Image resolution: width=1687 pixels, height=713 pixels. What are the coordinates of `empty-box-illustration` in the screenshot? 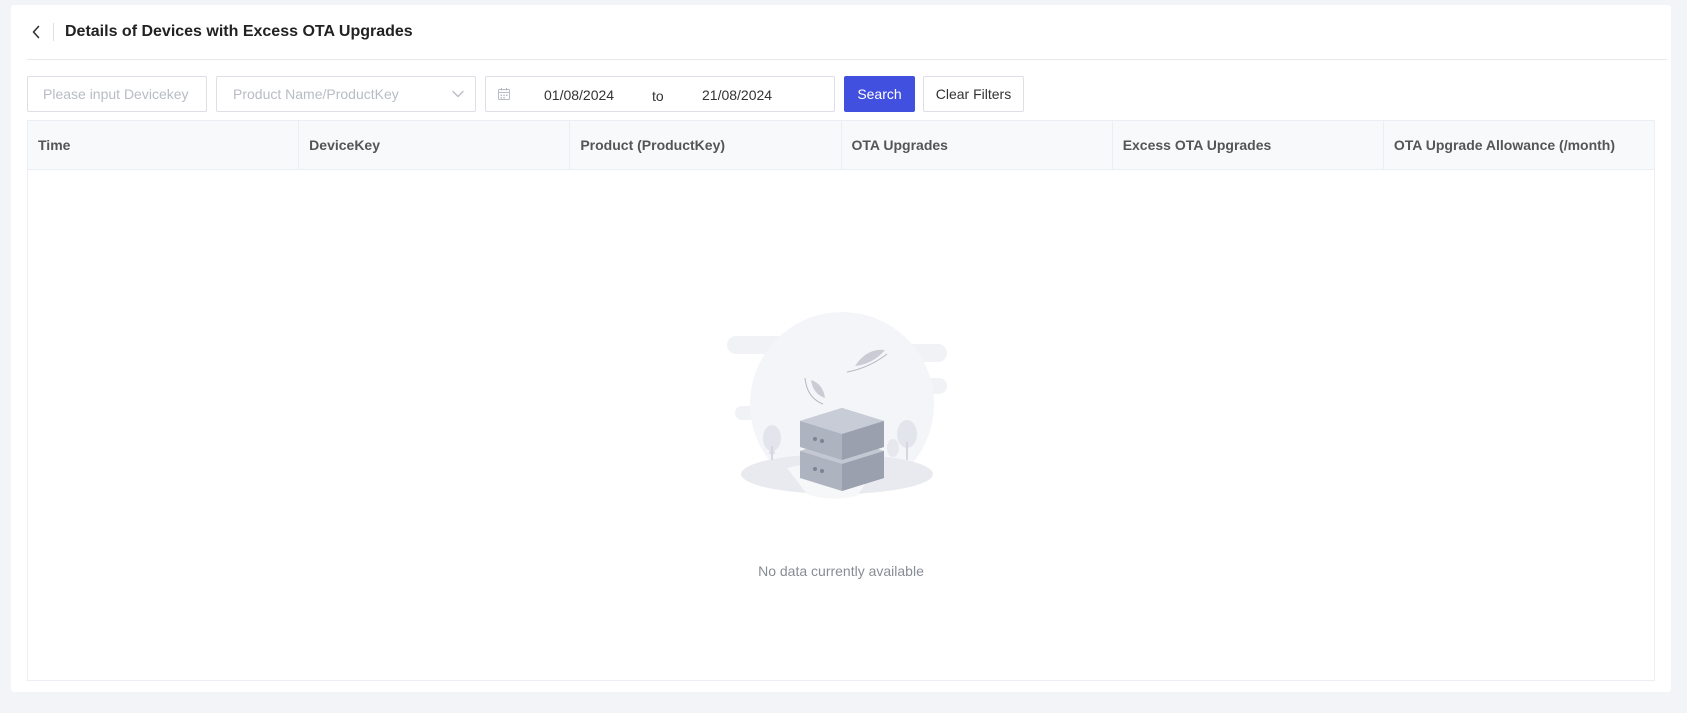 It's located at (837, 405).